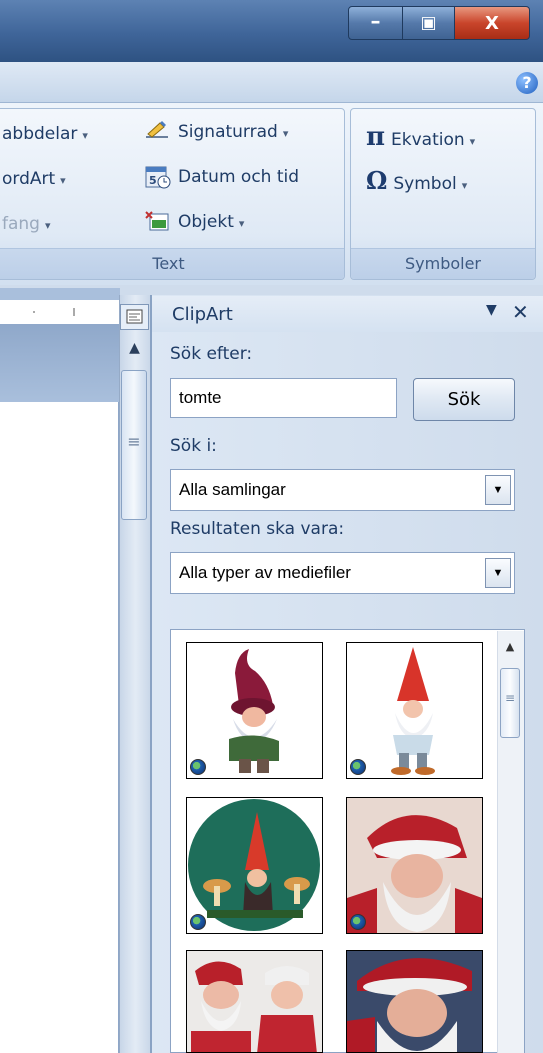 The image size is (543, 1053). I want to click on minimize-button: –, so click(375, 23).